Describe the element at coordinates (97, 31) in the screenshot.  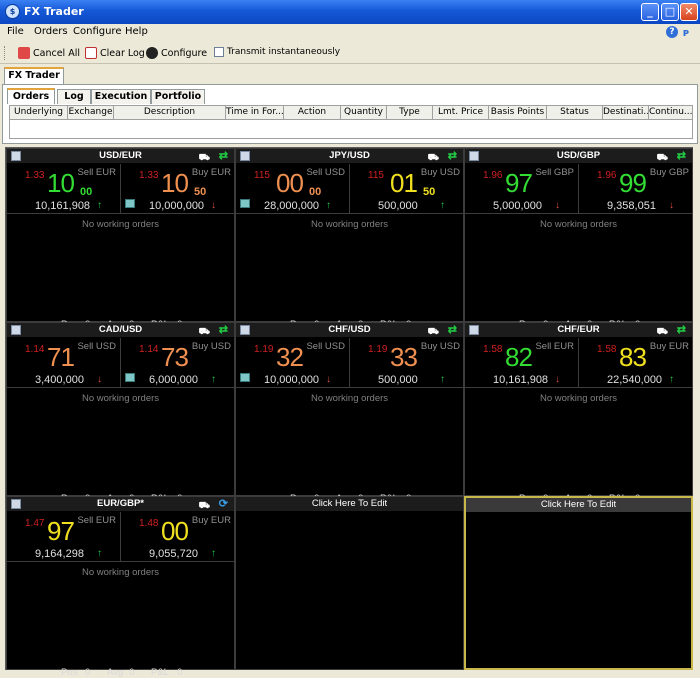
I see `menu-configure: Configure` at that location.